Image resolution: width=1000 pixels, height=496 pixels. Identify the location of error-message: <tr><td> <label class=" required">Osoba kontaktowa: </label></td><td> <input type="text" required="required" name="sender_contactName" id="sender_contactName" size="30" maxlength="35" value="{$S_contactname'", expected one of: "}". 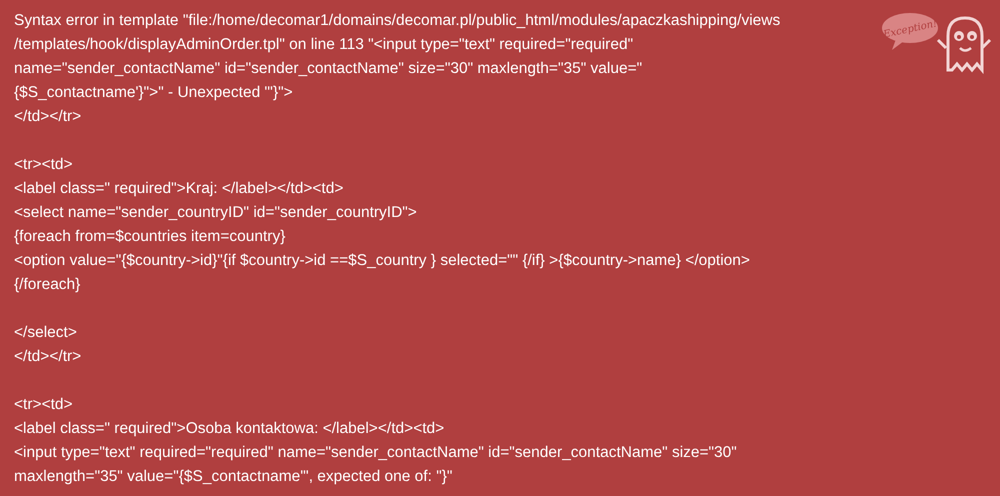
(375, 441).